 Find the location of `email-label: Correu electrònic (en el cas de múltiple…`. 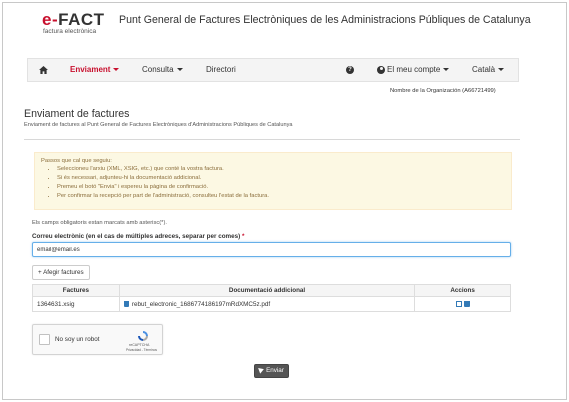

email-label: Correu electrònic (en el cas de múltiple… is located at coordinates (138, 236).